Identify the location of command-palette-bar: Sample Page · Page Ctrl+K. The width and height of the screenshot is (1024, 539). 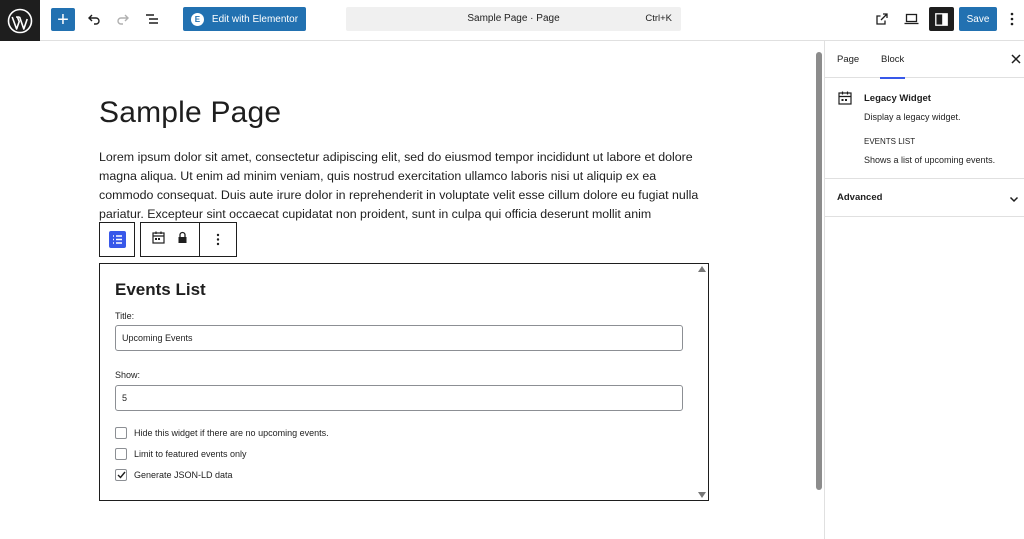
(513, 19).